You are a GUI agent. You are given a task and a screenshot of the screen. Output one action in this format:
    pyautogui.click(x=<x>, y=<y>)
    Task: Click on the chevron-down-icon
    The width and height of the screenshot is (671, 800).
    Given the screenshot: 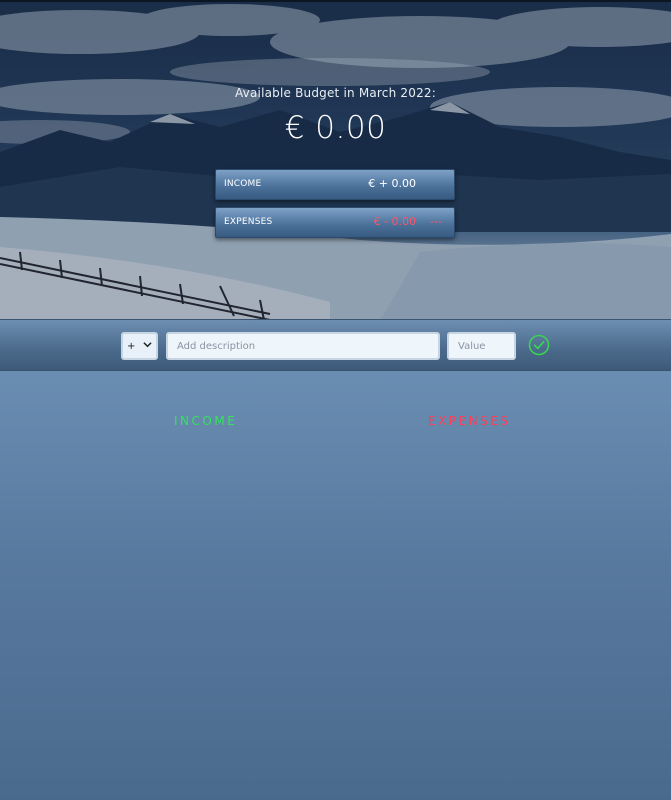 What is the action you would take?
    pyautogui.click(x=147, y=346)
    